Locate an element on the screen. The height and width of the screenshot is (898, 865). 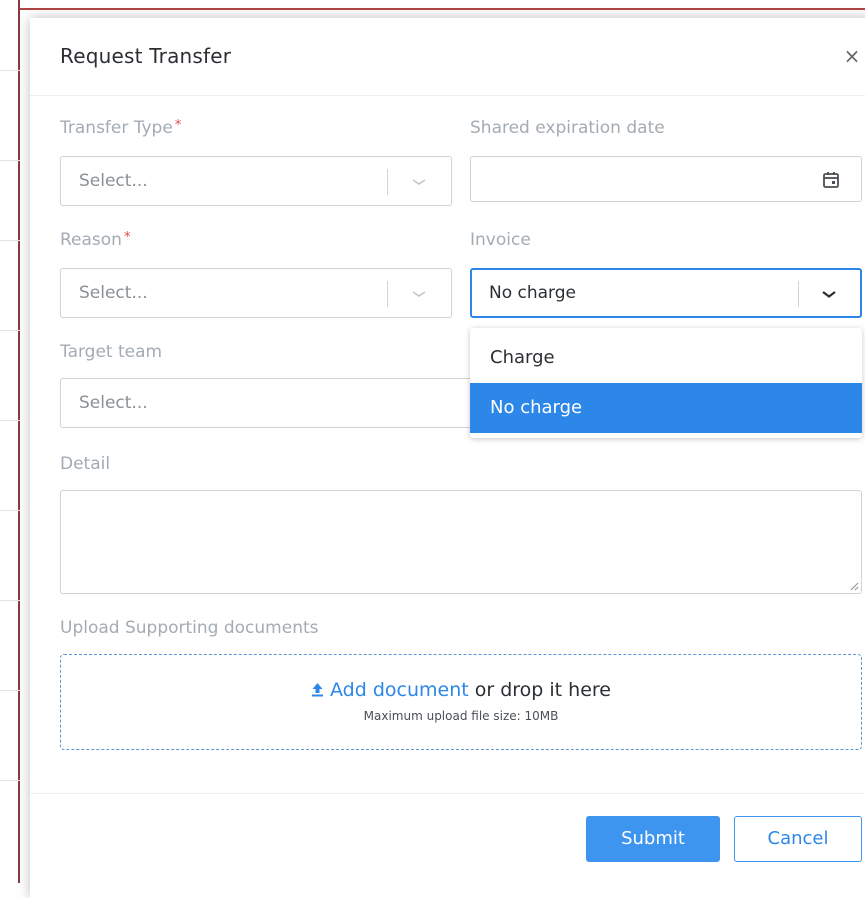
upload-label: Upload Supporting documents is located at coordinates (189, 628).